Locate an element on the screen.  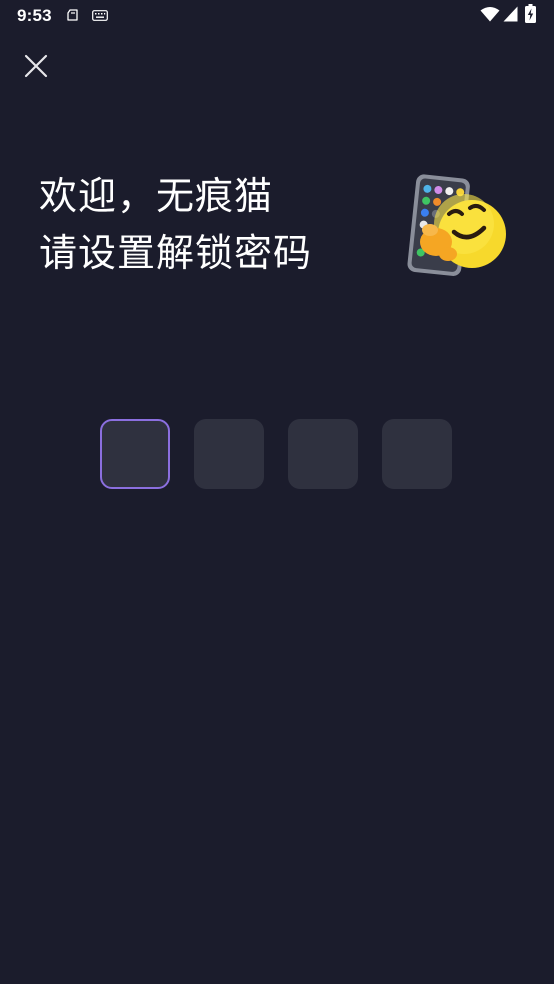
keyboard-icon is located at coordinates (100, 15).